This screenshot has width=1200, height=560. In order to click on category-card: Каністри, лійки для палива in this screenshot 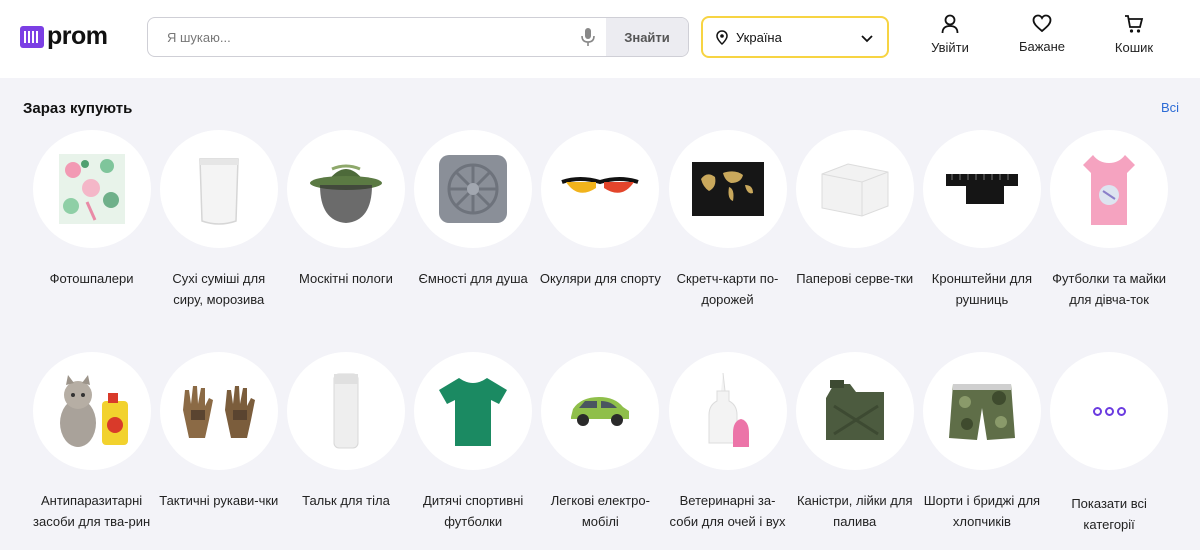, I will do `click(854, 456)`.